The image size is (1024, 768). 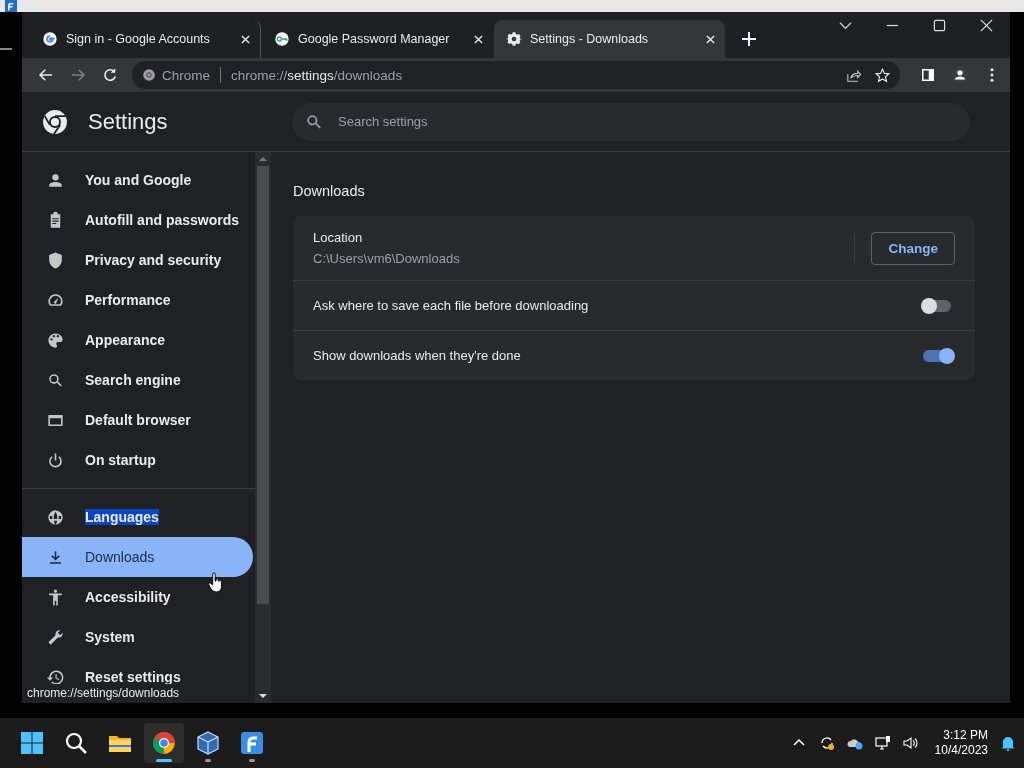 I want to click on sidebar-item: Autofill and passwords, so click(x=137, y=220).